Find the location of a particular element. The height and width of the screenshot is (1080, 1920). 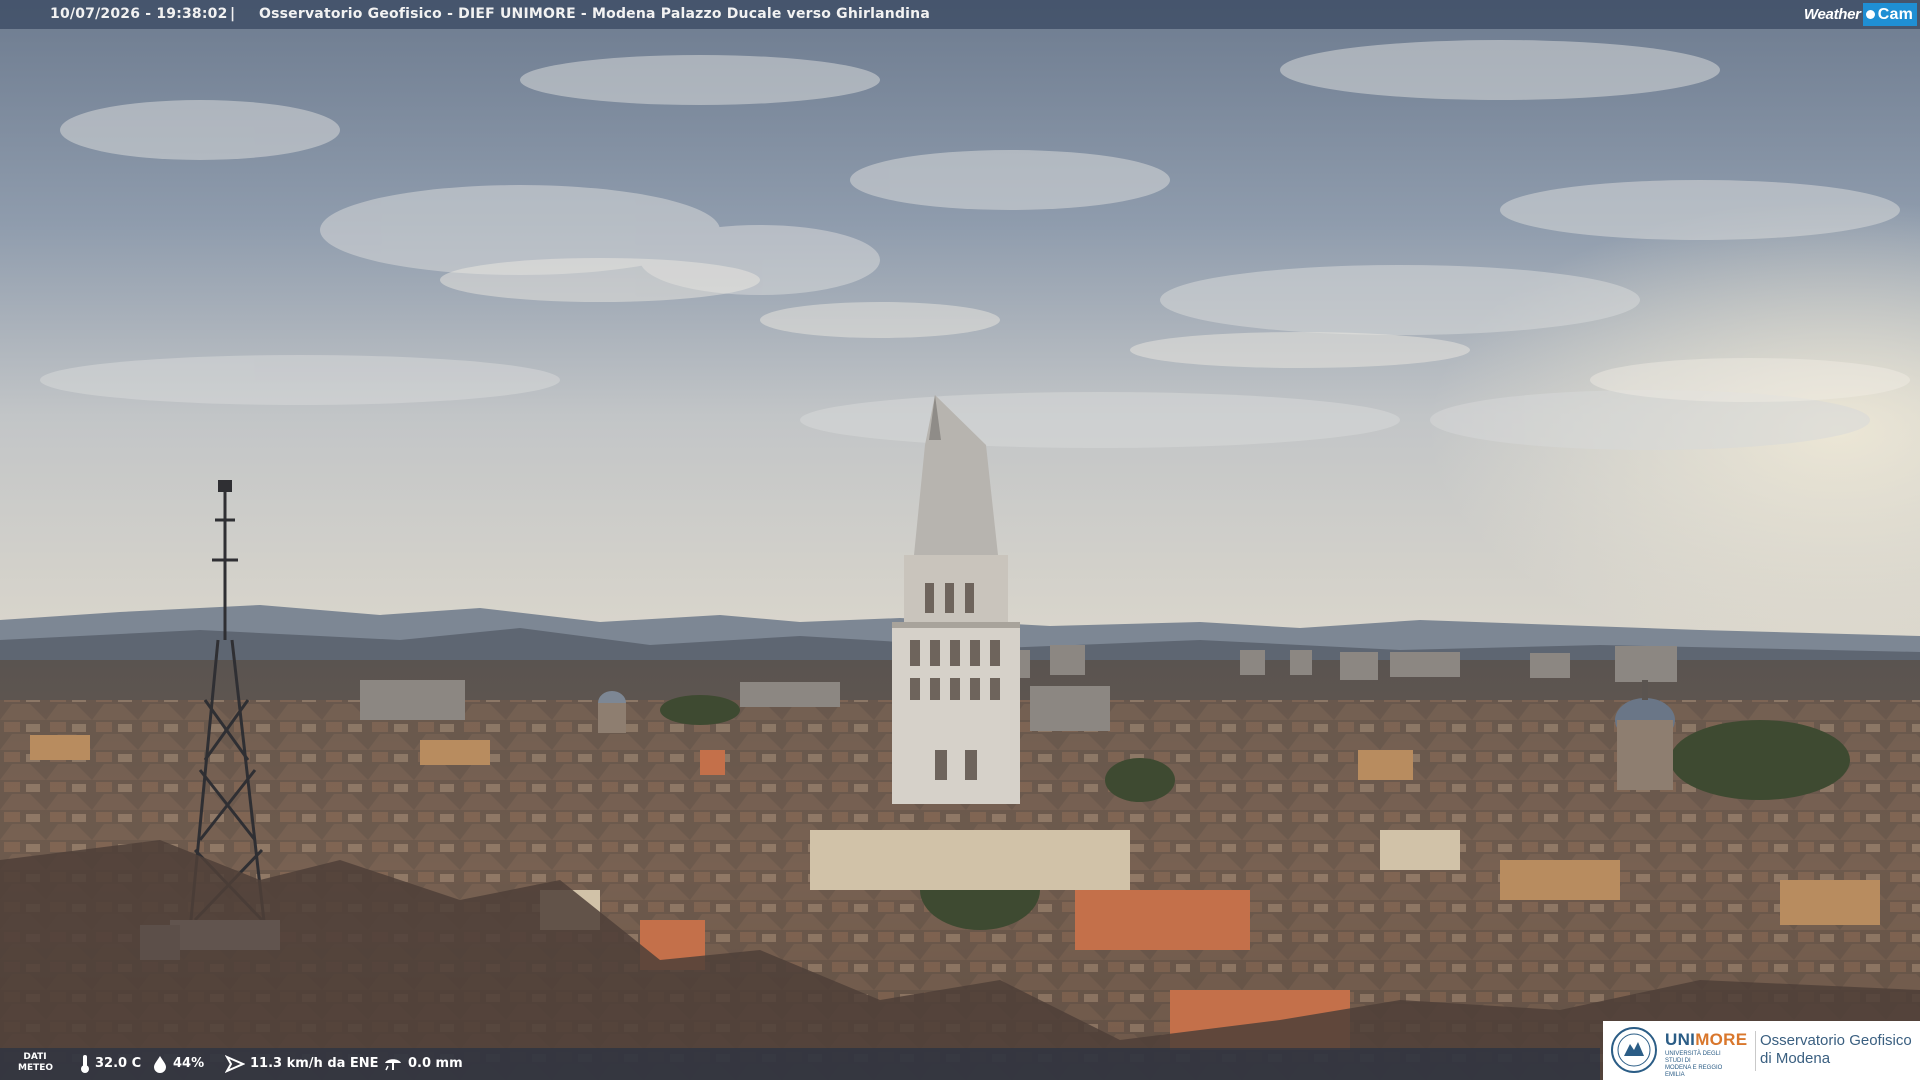

thermometer-icon is located at coordinates (85, 1064).